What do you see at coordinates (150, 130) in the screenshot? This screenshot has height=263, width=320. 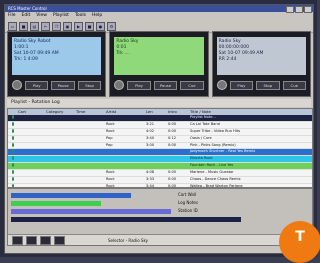 I see `table-cell: 4:02` at bounding box center [150, 130].